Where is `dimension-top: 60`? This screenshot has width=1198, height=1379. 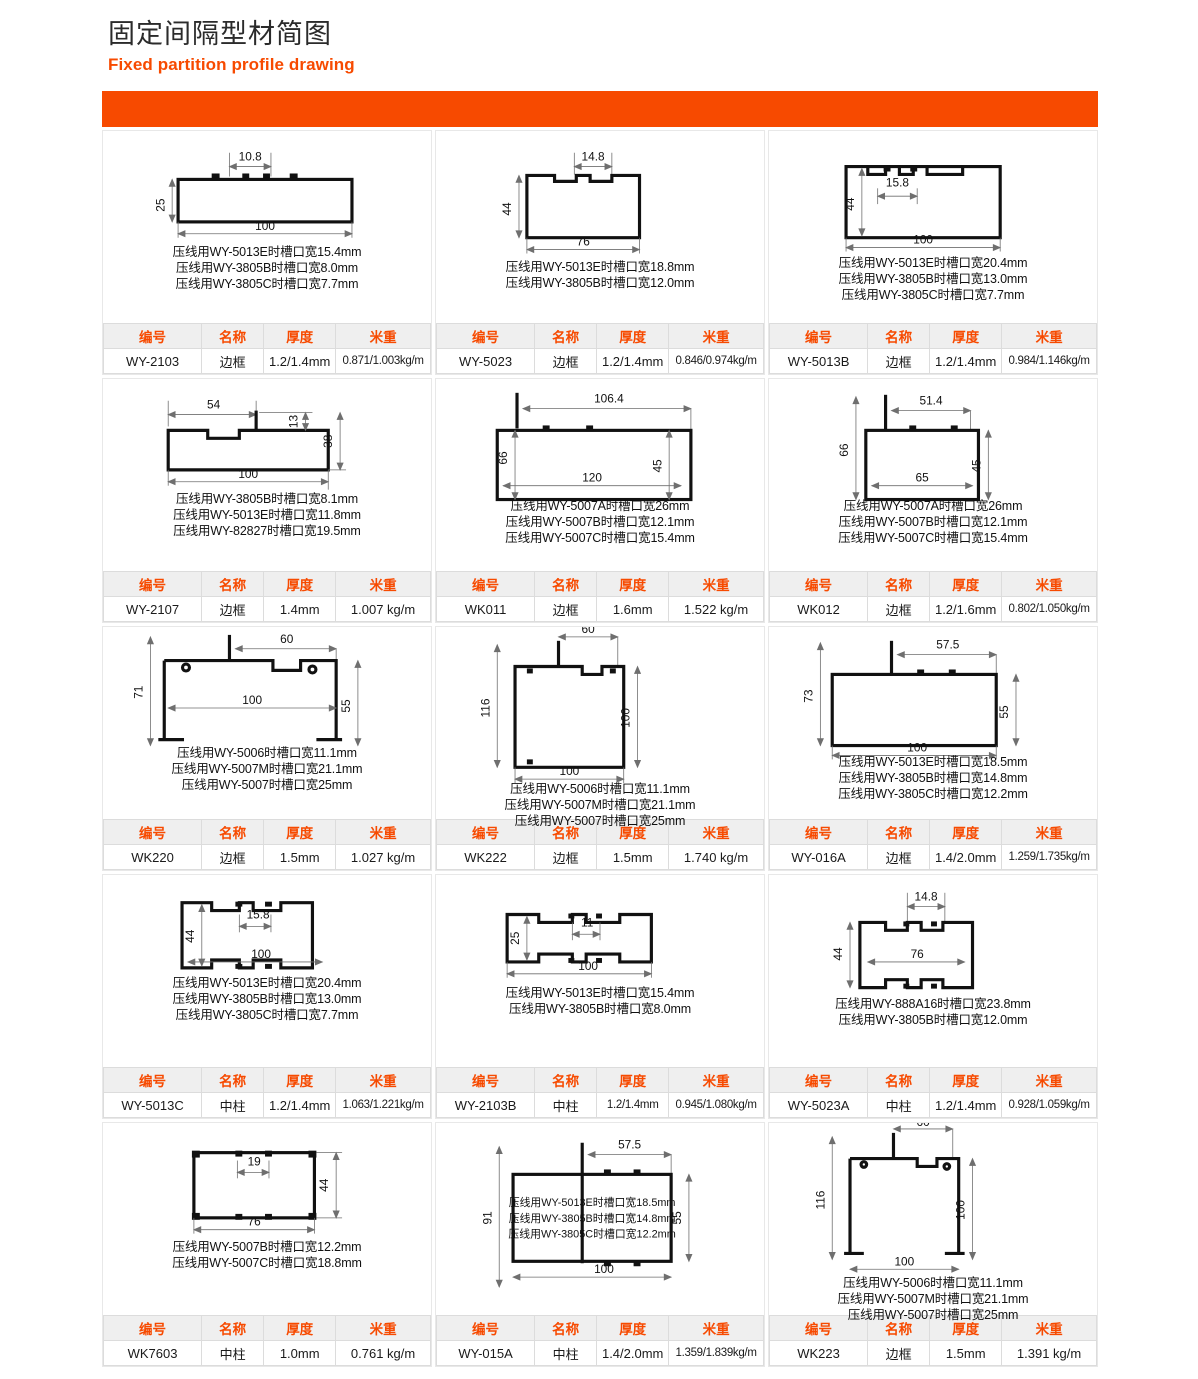
dimension-top: 60 is located at coordinates (589, 631).